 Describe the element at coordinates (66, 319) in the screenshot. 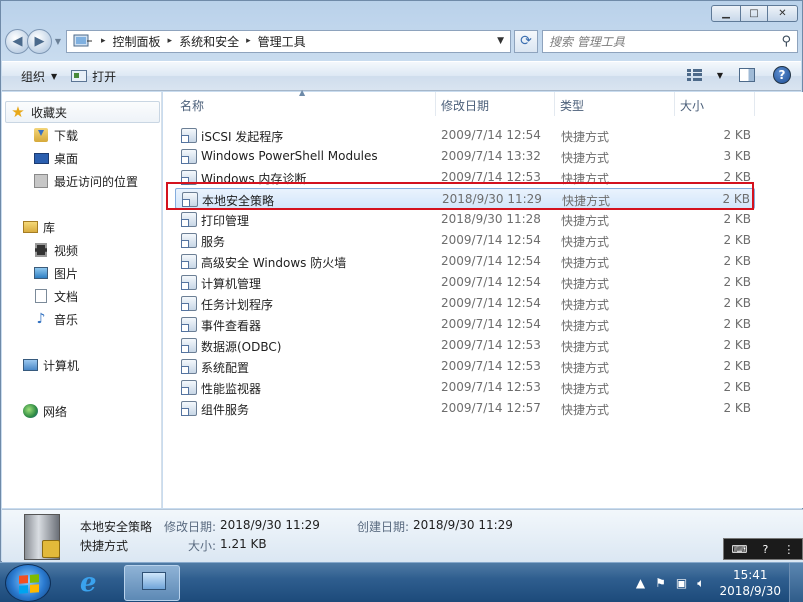

I see `nav-music-label: 音乐` at that location.